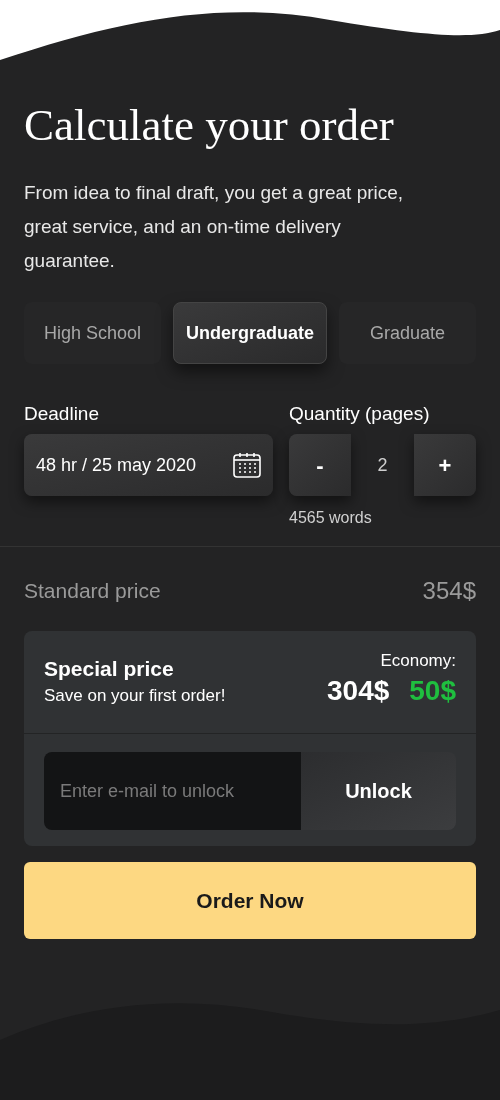  Describe the element at coordinates (378, 791) in the screenshot. I see `unlock-button: Unlock` at that location.